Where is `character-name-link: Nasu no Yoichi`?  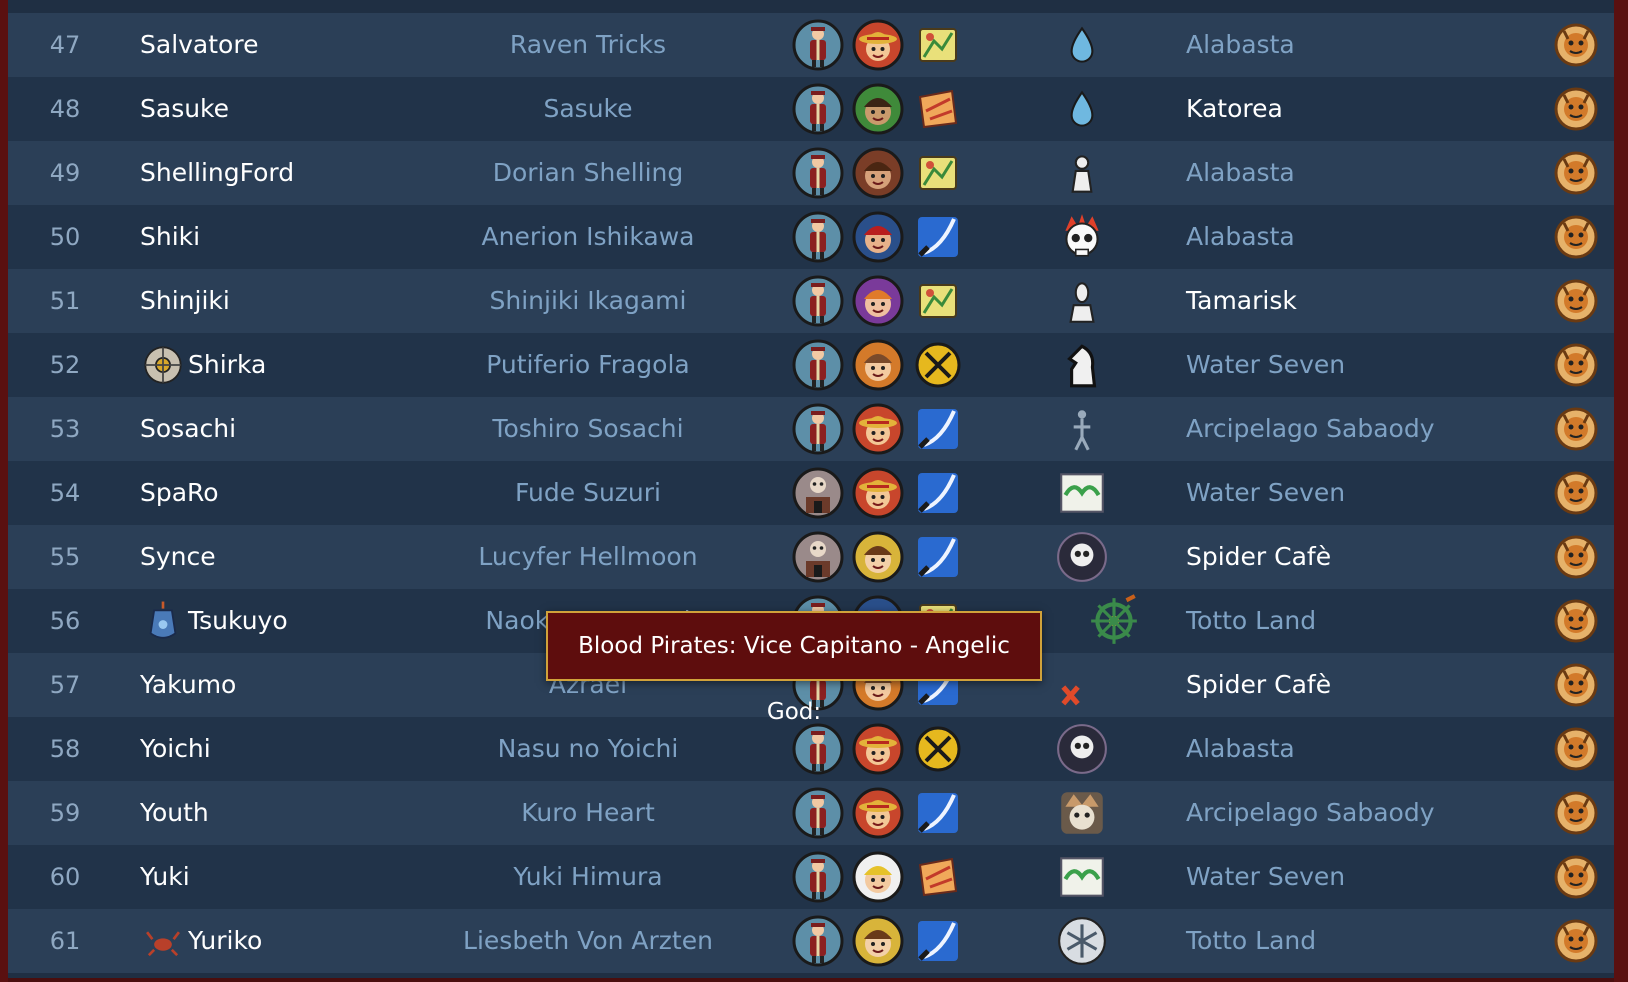 character-name-link: Nasu no Yoichi is located at coordinates (588, 749).